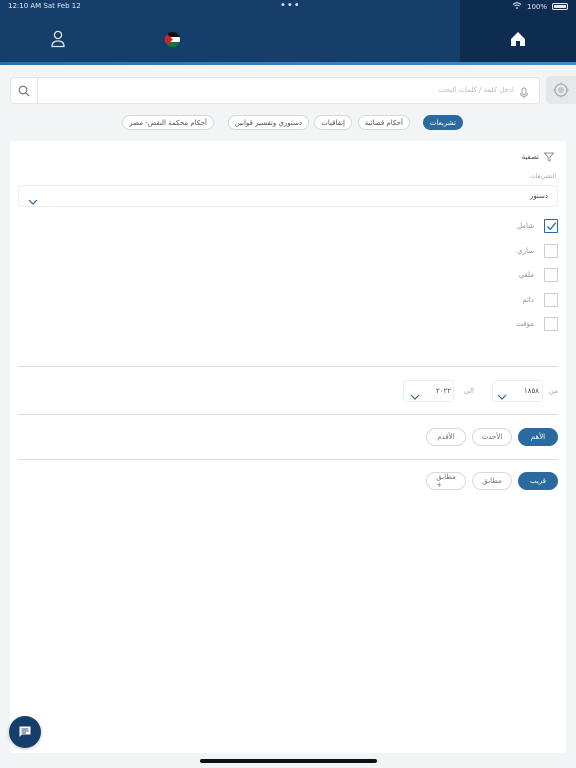 This screenshot has width=576, height=768. I want to click on filter-icon, so click(549, 157).